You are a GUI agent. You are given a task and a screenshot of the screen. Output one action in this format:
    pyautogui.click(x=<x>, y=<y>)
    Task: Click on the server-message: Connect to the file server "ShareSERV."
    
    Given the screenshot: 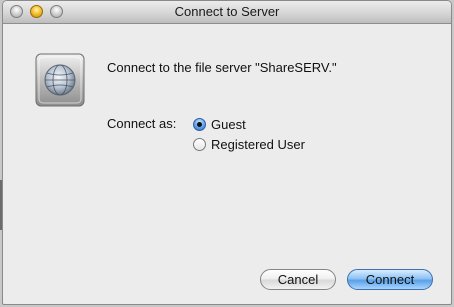 What is the action you would take?
    pyautogui.click(x=222, y=67)
    